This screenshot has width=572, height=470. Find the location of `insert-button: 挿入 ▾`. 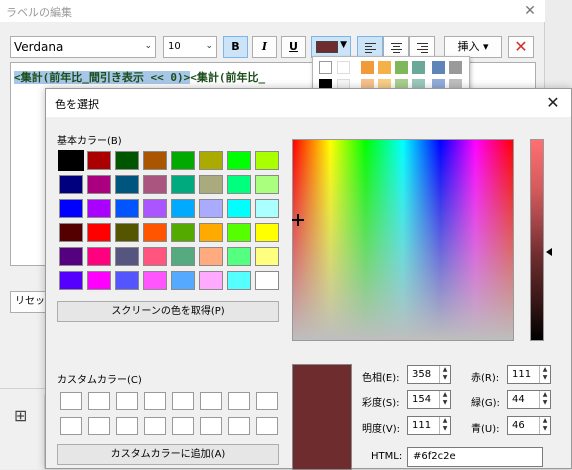

insert-button: 挿入 ▾ is located at coordinates (473, 47).